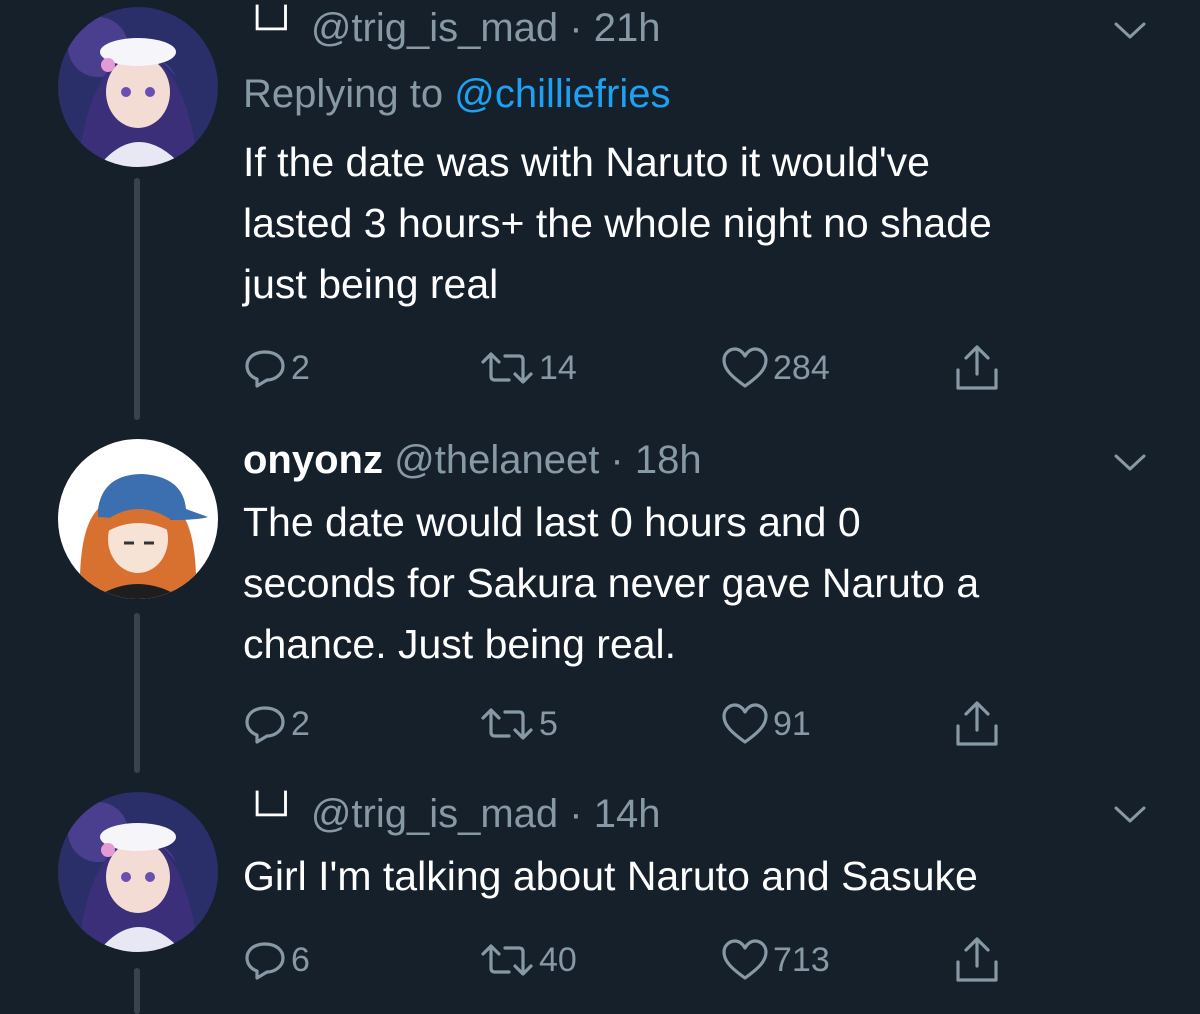  What do you see at coordinates (801, 959) in the screenshot?
I see `like-count: 713` at bounding box center [801, 959].